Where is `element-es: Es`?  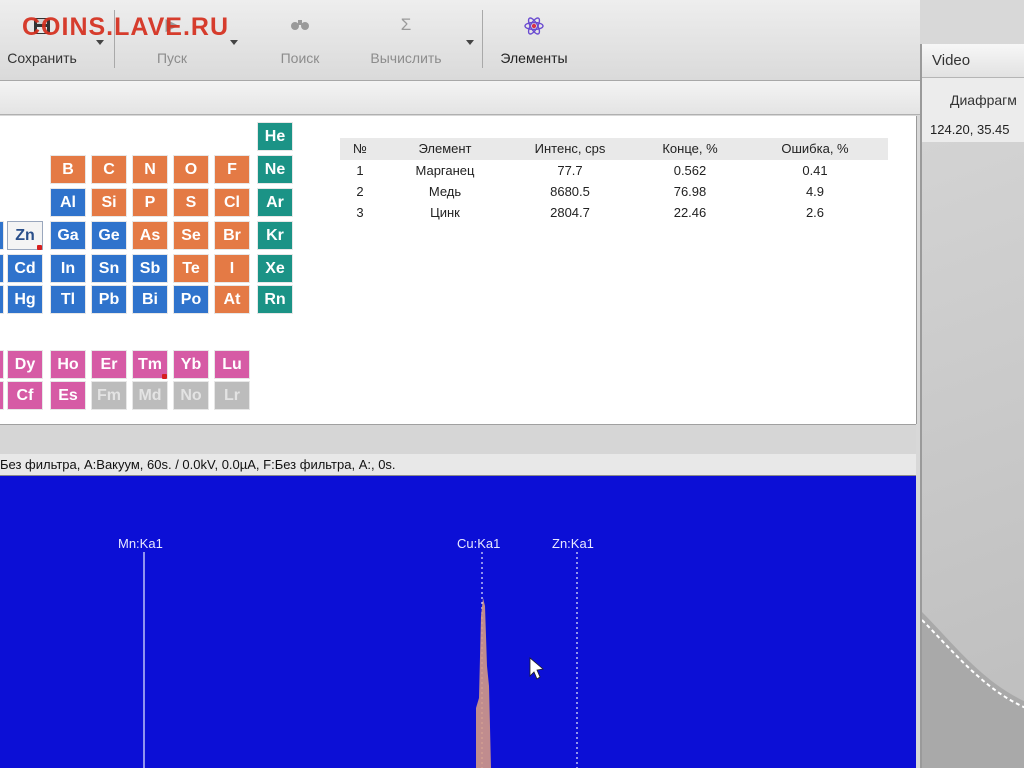 element-es: Es is located at coordinates (68, 395).